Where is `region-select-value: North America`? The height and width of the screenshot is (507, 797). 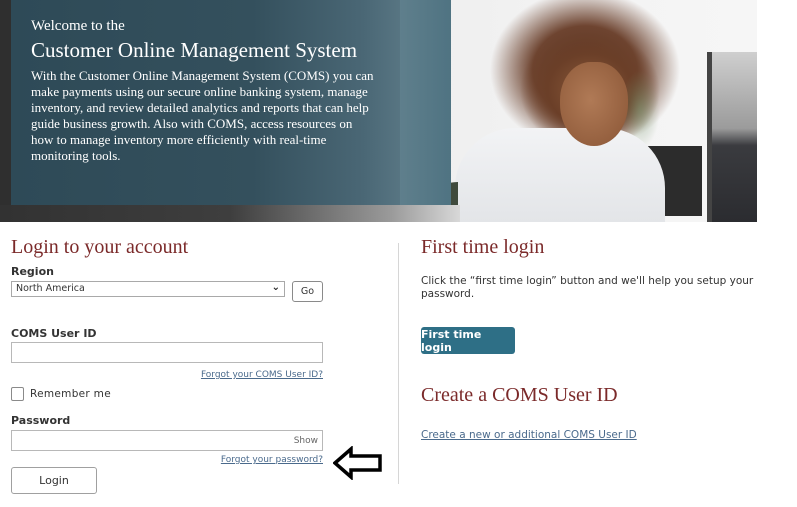
region-select-value: North America is located at coordinates (50, 288).